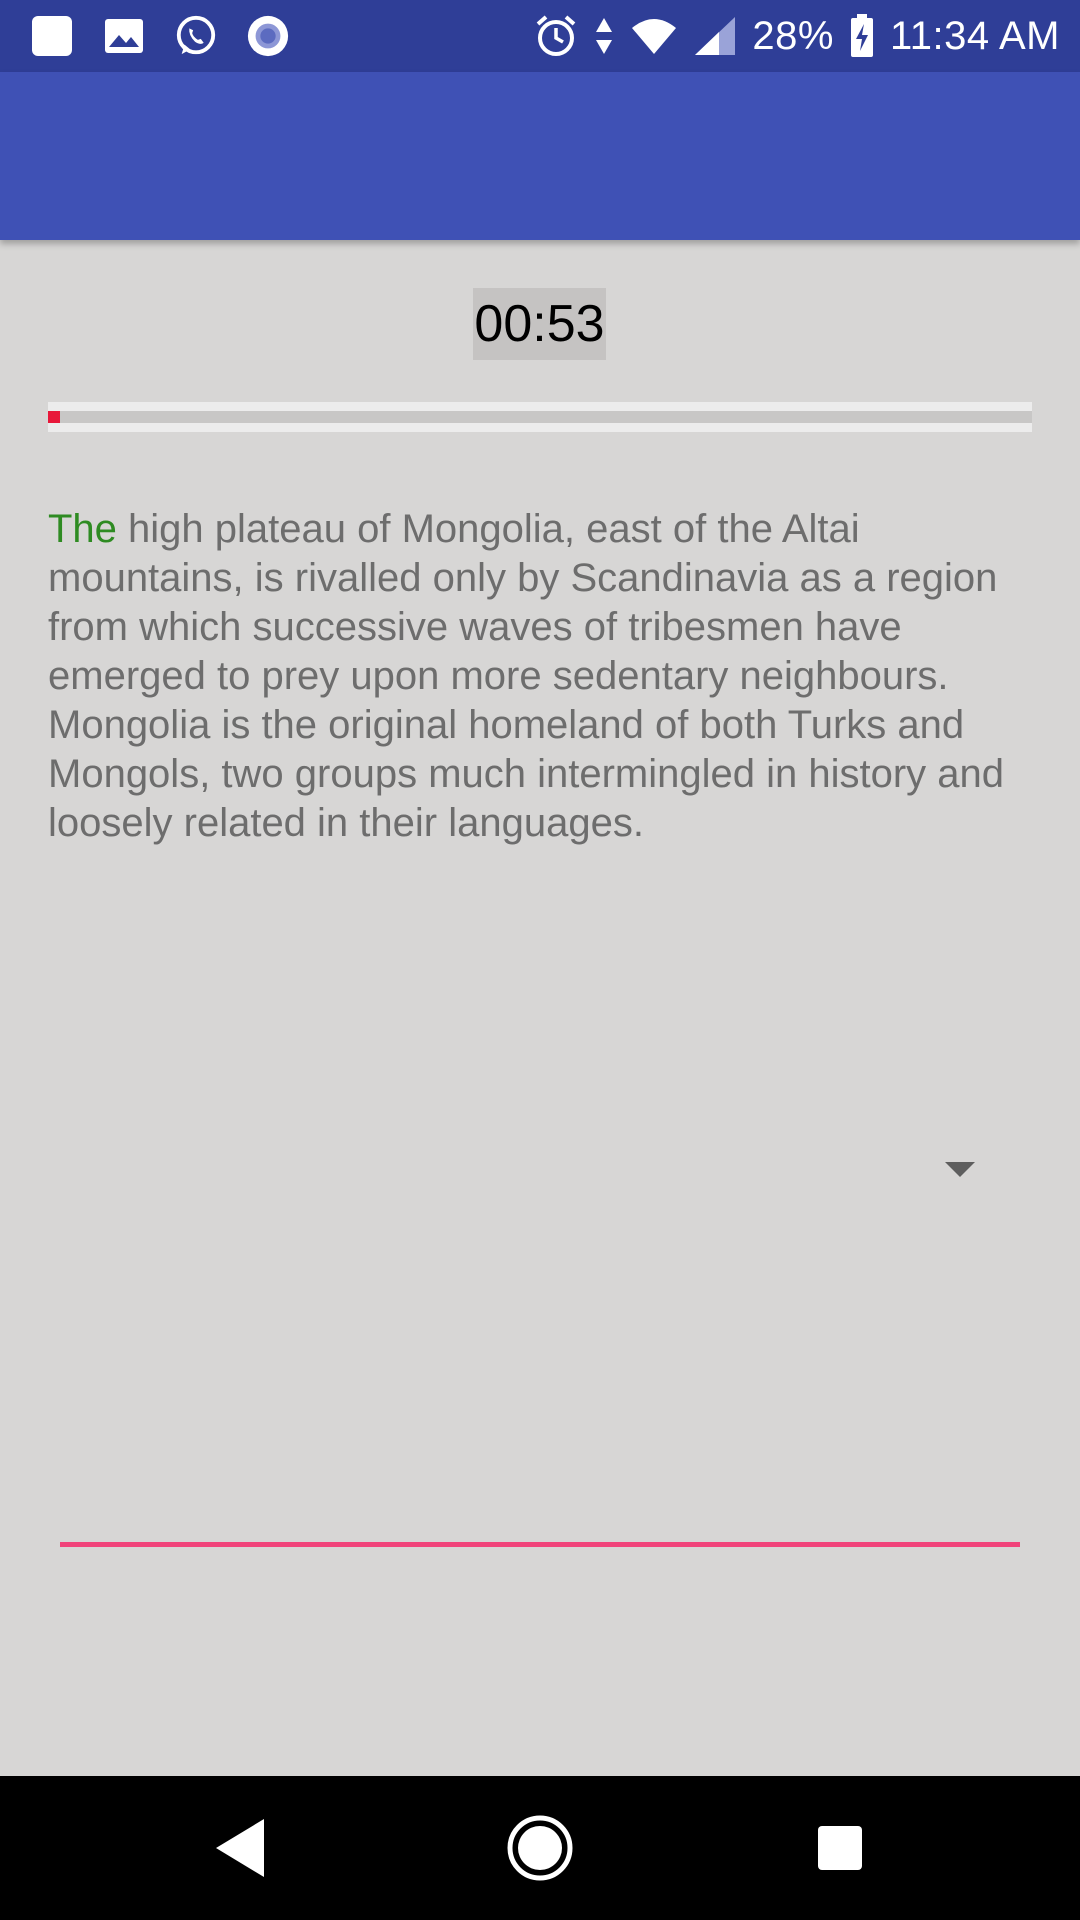 The height and width of the screenshot is (1920, 1080). Describe the element at coordinates (793, 35) in the screenshot. I see `battery-percent: 28%` at that location.